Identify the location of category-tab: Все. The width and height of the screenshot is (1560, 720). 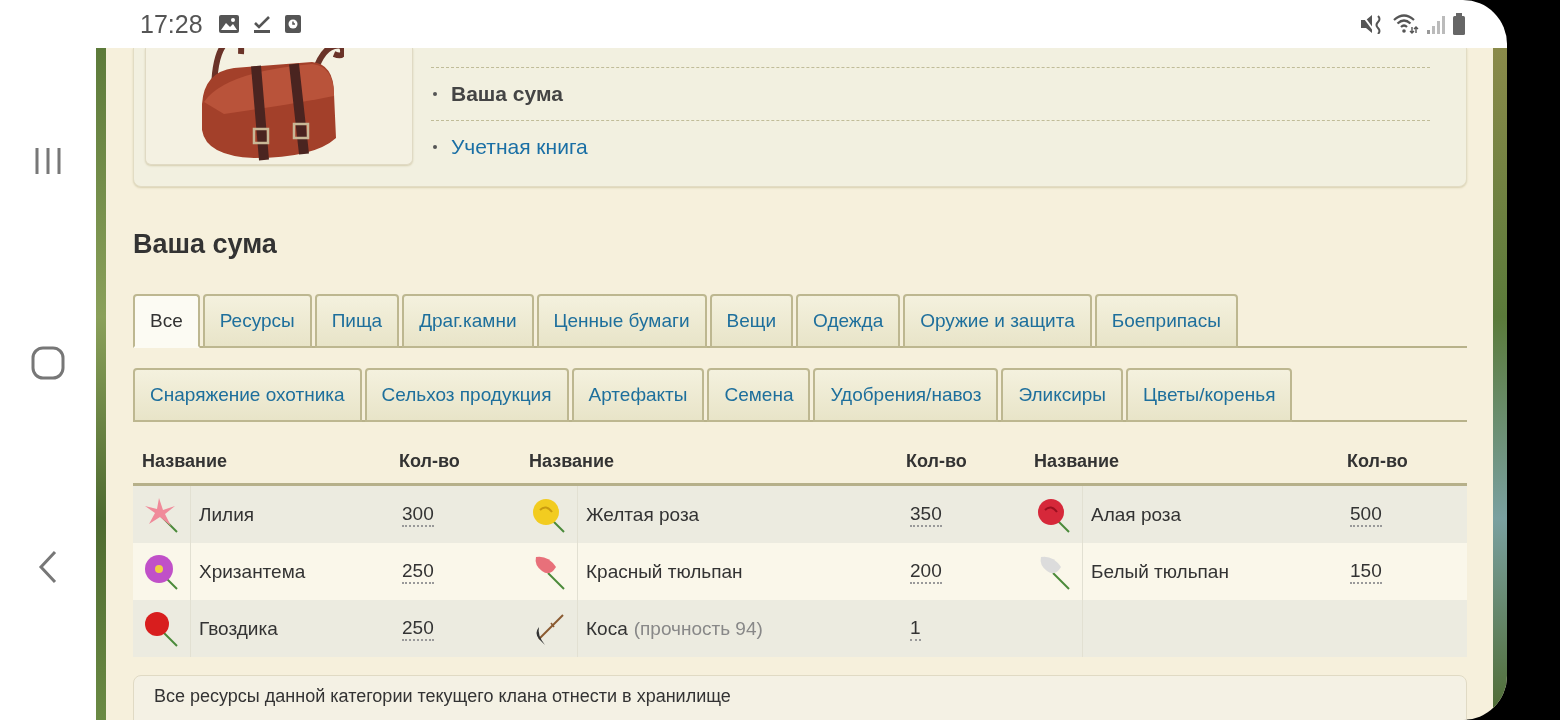
(166, 321).